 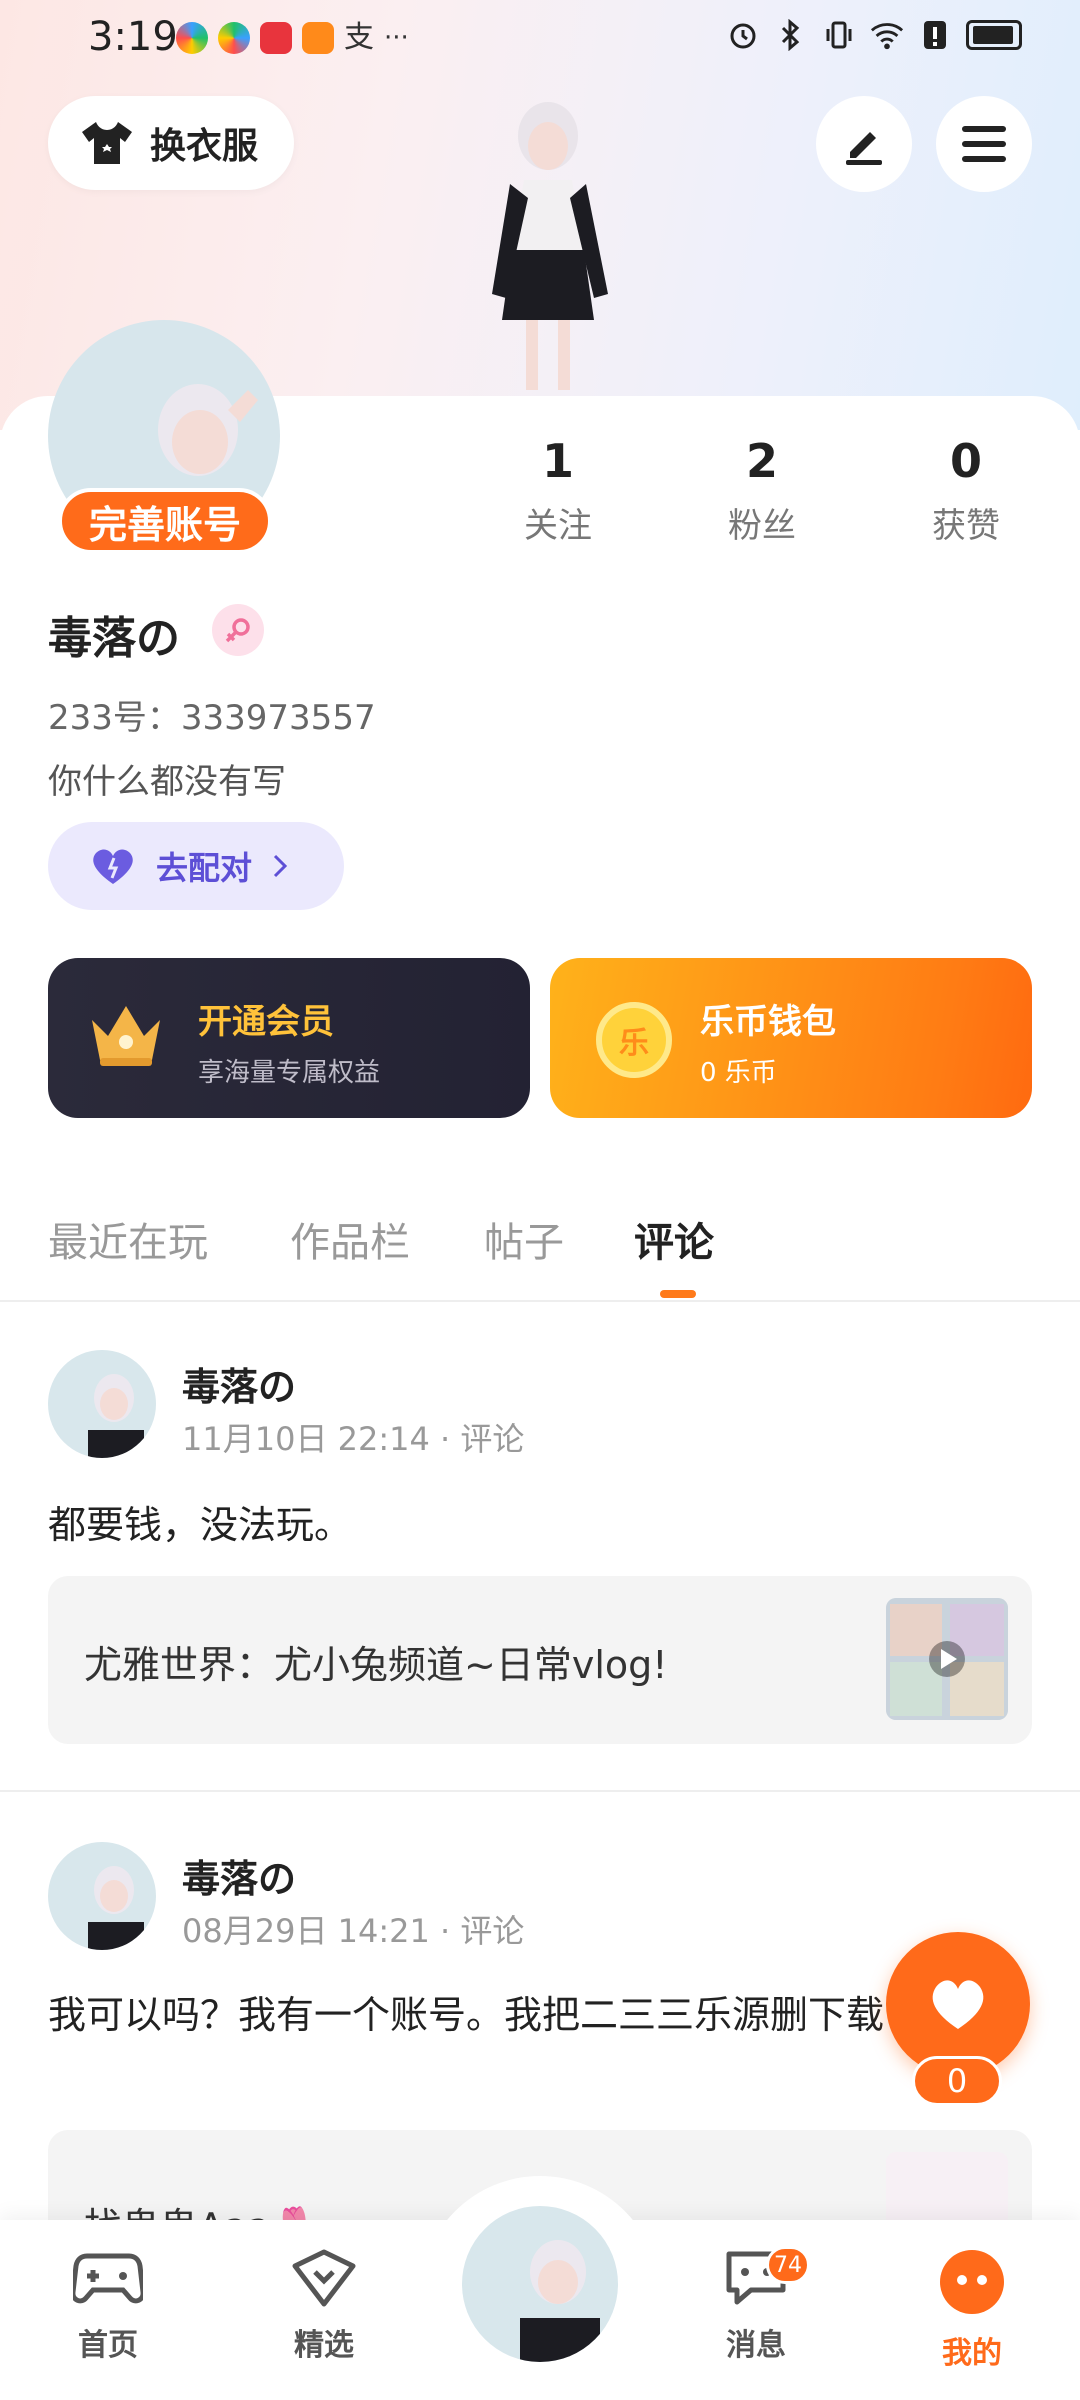 What do you see at coordinates (108, 2278) in the screenshot?
I see `gamepad-icon` at bounding box center [108, 2278].